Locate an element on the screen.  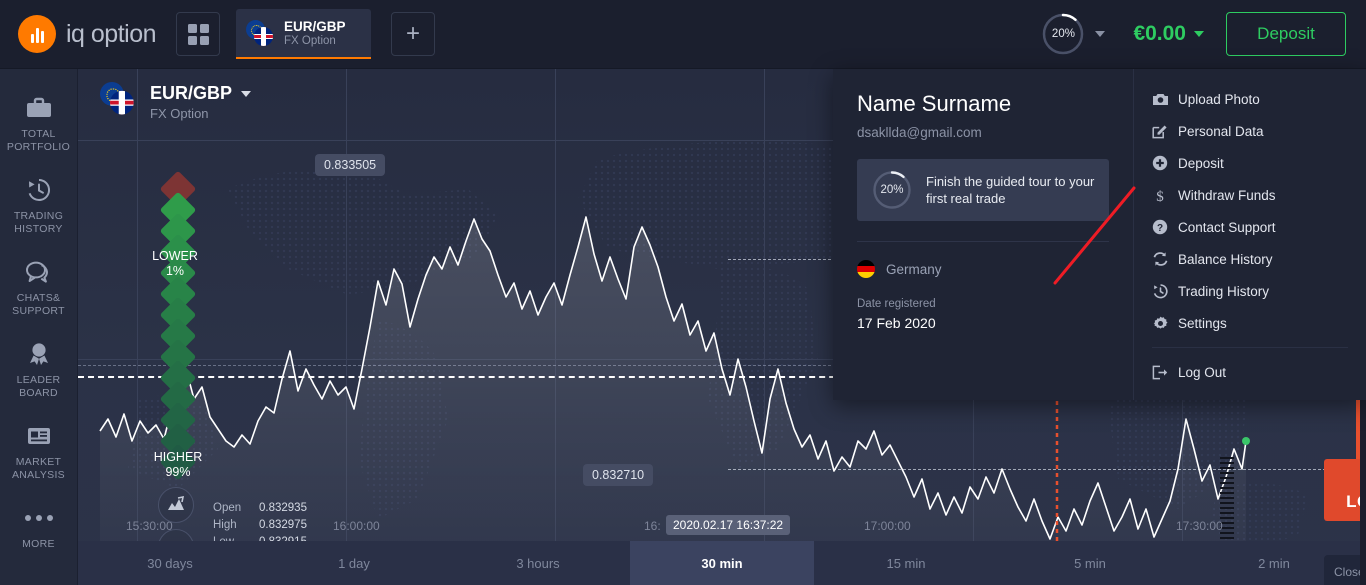
timeframe-1-day: 1 day is located at coordinates (354, 563).